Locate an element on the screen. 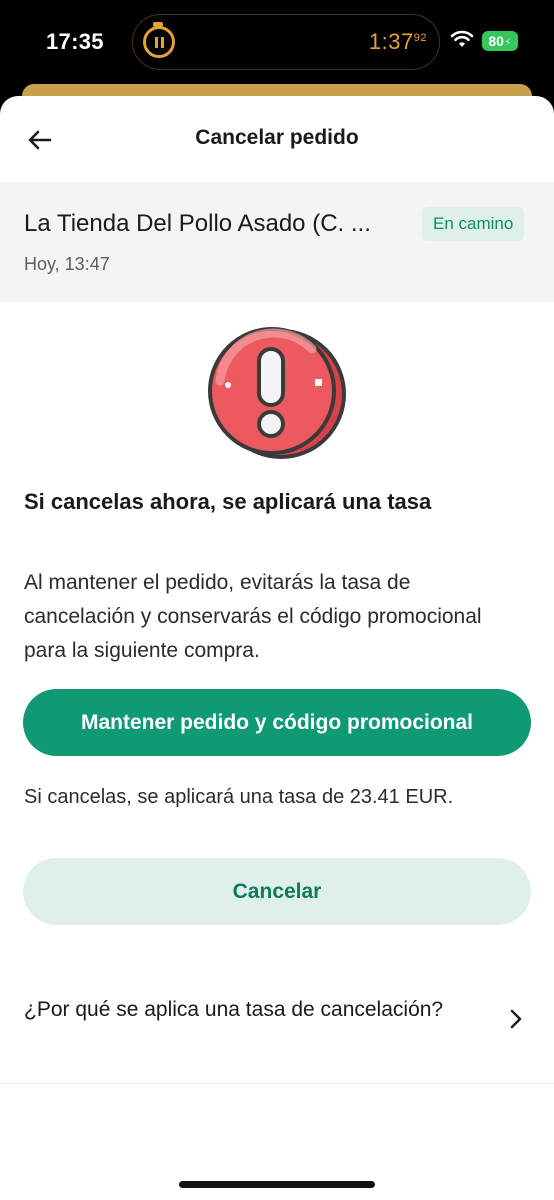  status-time: 17:35 is located at coordinates (75, 41).